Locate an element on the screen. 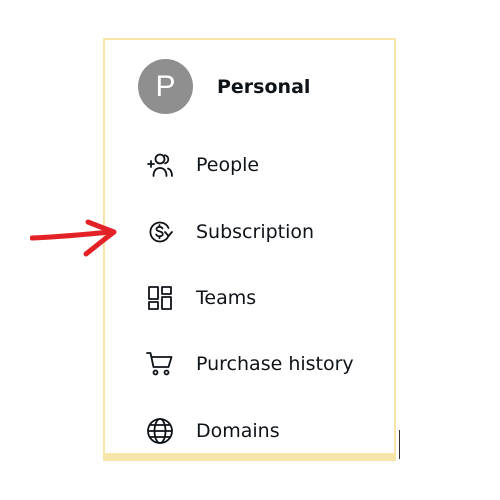 The height and width of the screenshot is (500, 500). menu-item-domains: Domains is located at coordinates (212, 431).